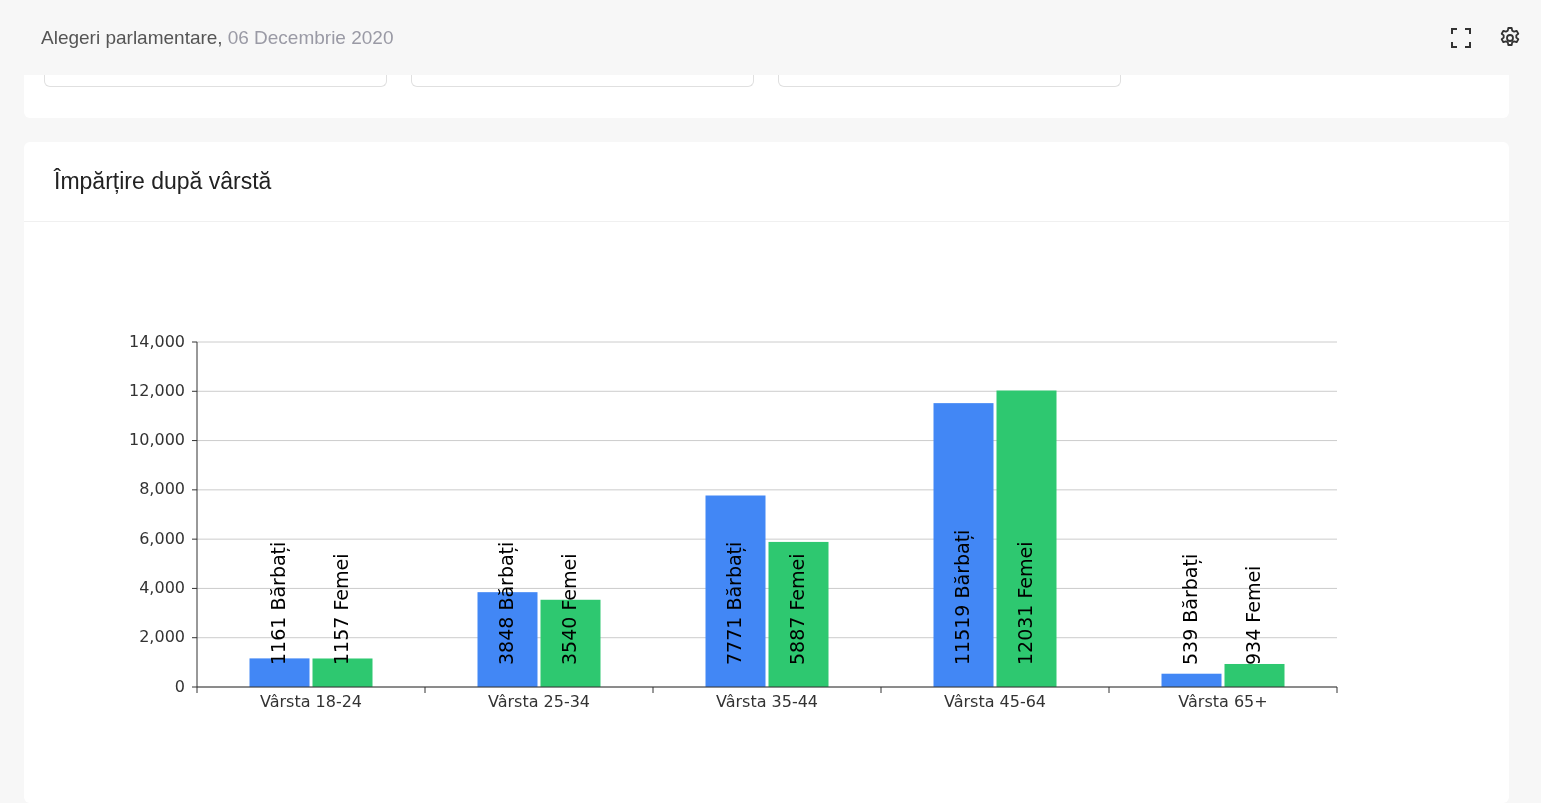 The height and width of the screenshot is (803, 1541). What do you see at coordinates (311, 701) in the screenshot?
I see `axis-tick-label: Vârsta 18-24` at bounding box center [311, 701].